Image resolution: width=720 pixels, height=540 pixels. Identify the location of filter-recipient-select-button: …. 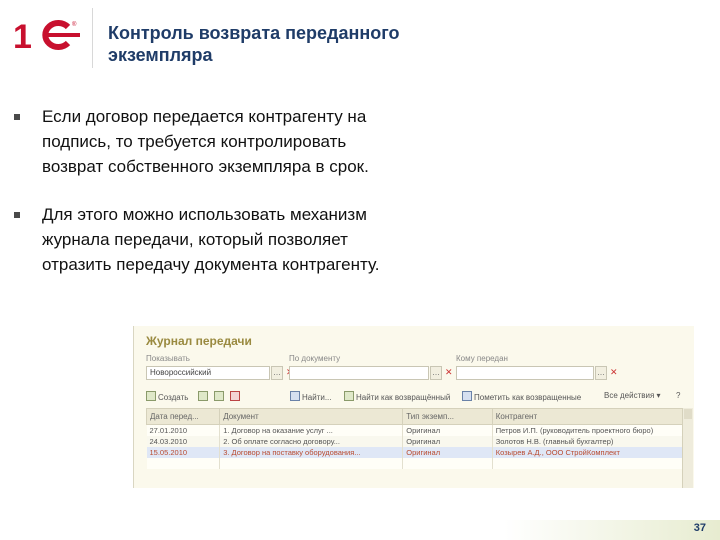
(601, 373).